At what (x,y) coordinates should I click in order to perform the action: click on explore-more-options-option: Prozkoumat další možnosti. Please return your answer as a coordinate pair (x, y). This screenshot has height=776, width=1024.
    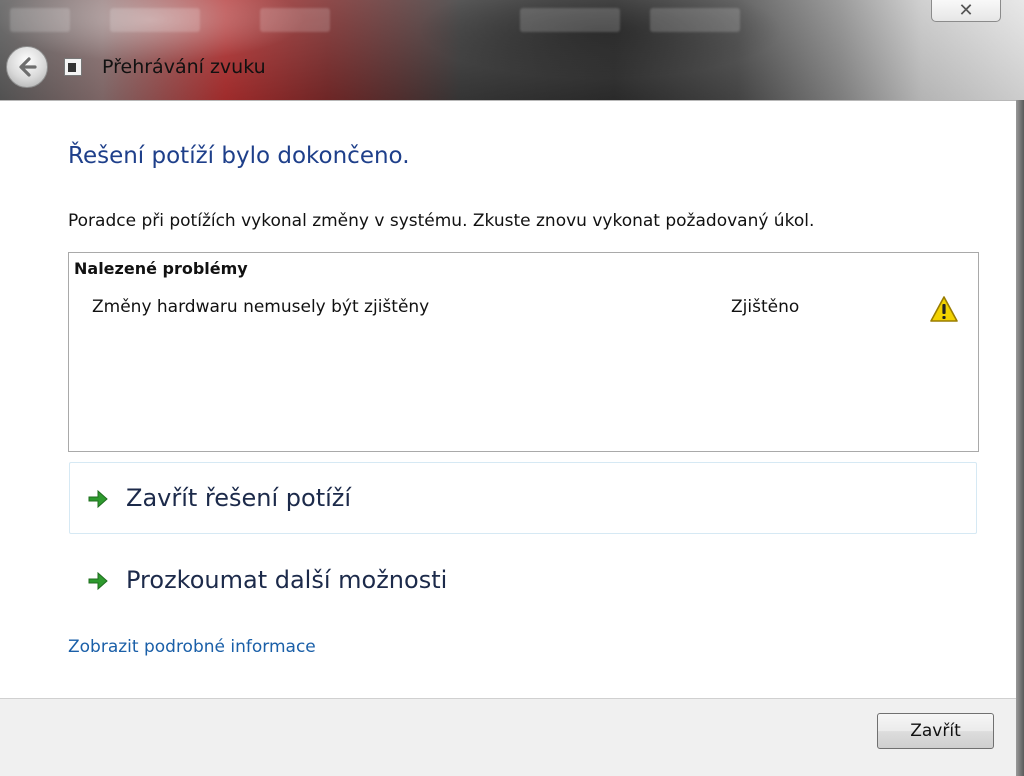
    Looking at the image, I should click on (523, 580).